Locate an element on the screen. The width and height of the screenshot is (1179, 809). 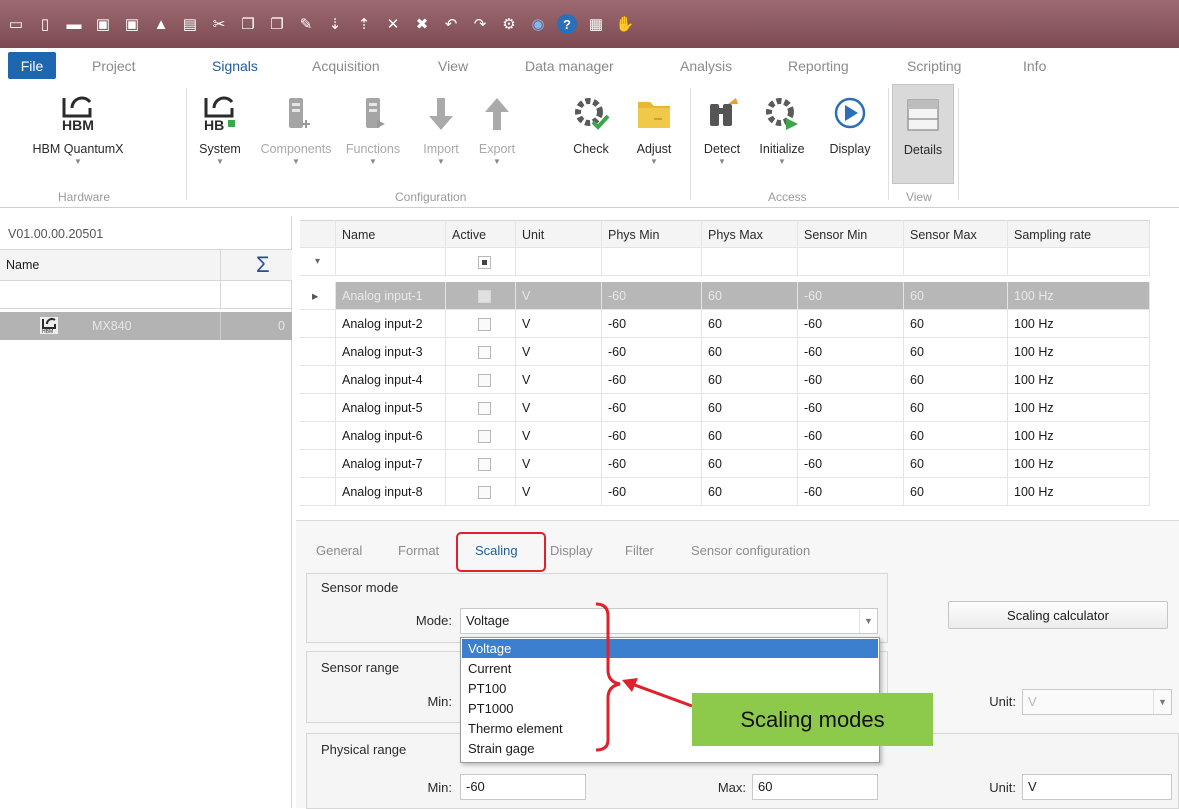
undo-icon: ↶ is located at coordinates (451, 24).